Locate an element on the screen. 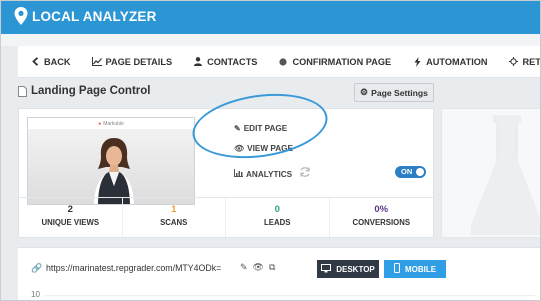  desktop-label: DESKTOP is located at coordinates (355, 269).